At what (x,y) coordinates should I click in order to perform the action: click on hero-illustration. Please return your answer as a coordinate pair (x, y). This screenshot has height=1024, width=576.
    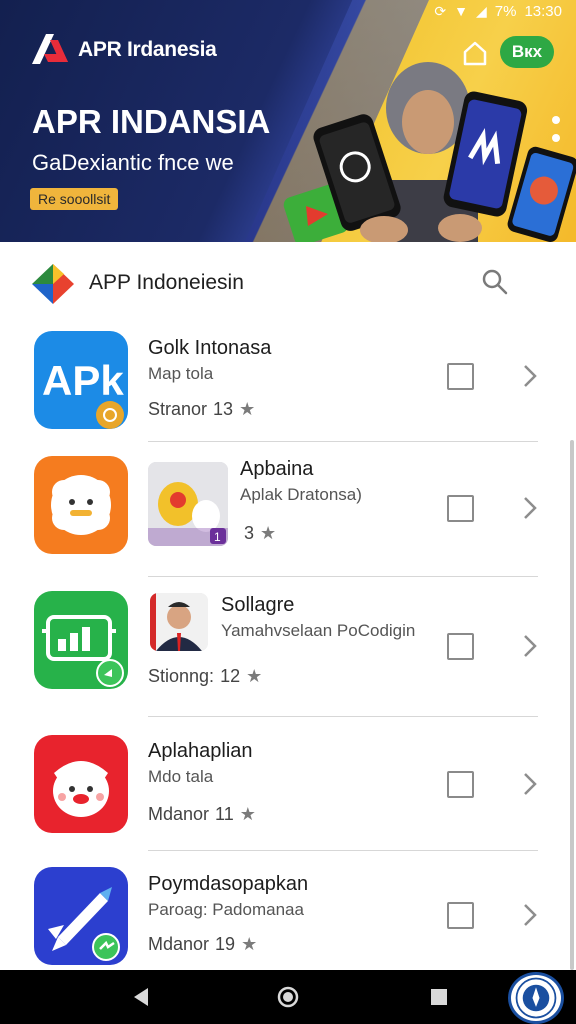
    Looking at the image, I should click on (429, 152).